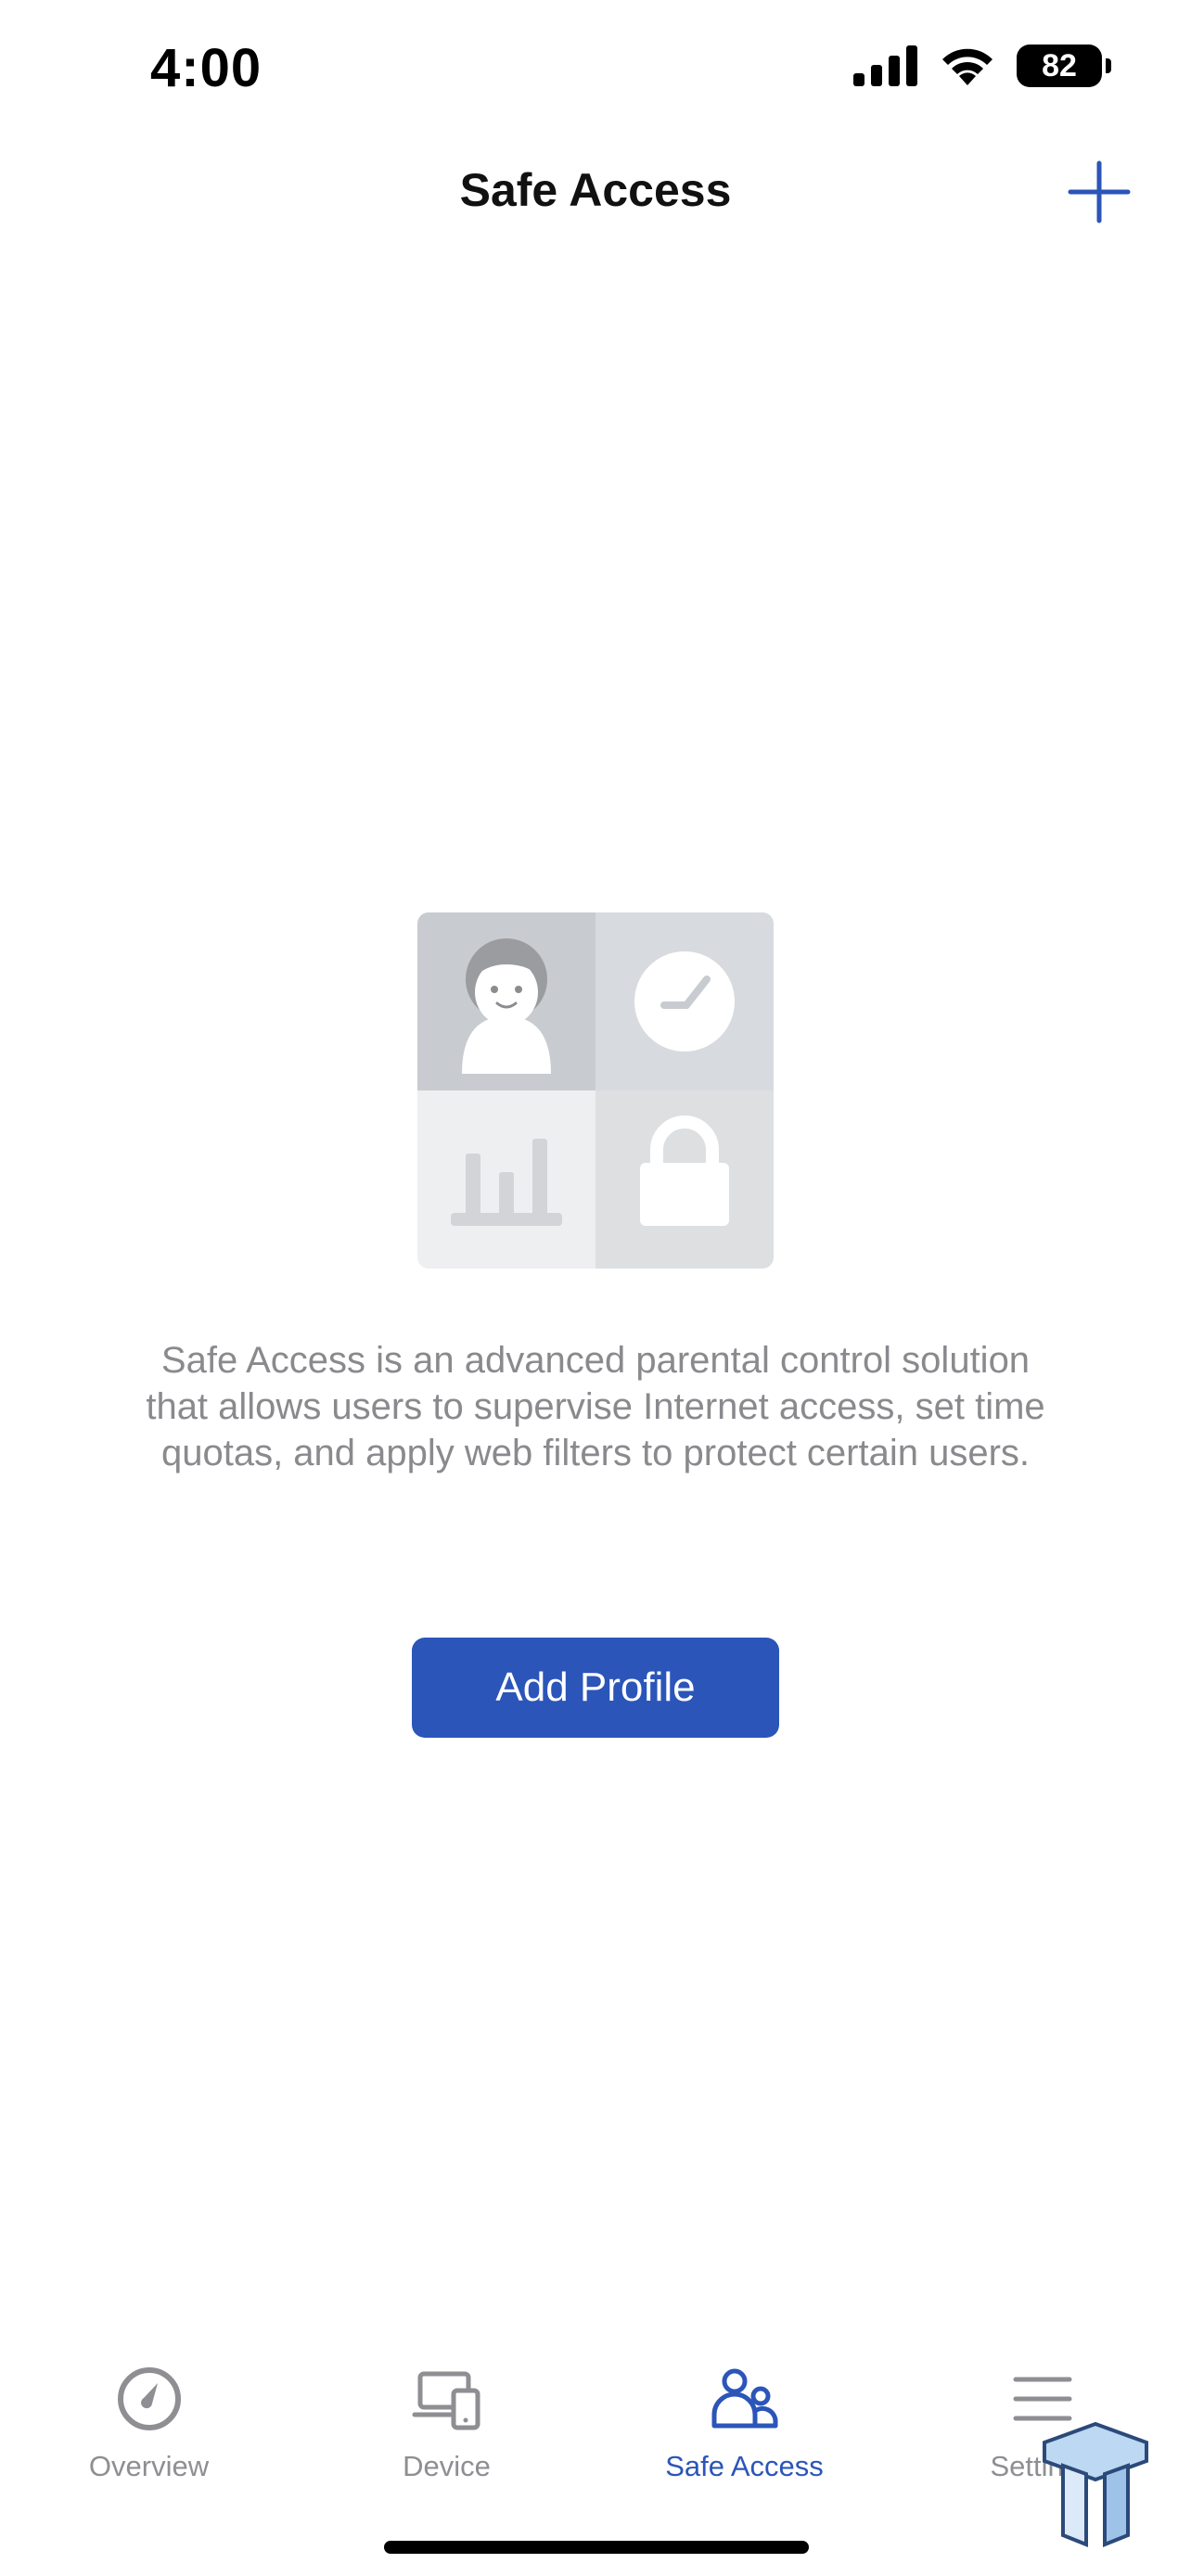 The width and height of the screenshot is (1191, 2576). I want to click on tab-label-device: Device, so click(447, 2466).